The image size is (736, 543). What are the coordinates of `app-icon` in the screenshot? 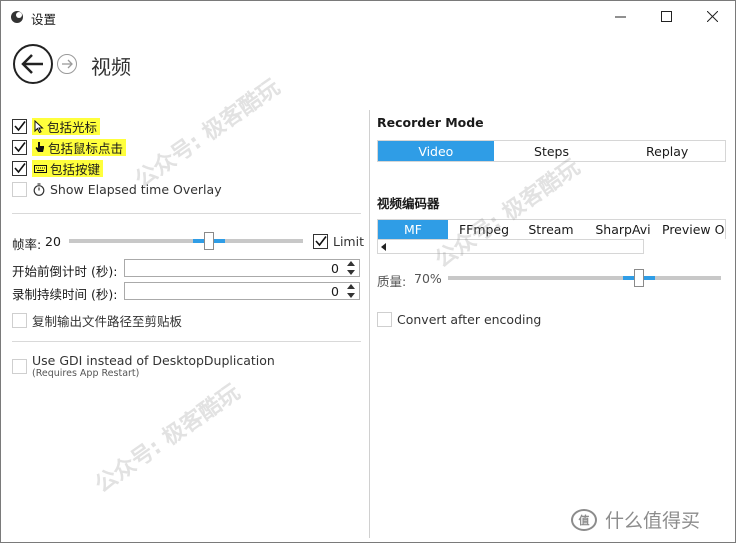 It's located at (17, 17).